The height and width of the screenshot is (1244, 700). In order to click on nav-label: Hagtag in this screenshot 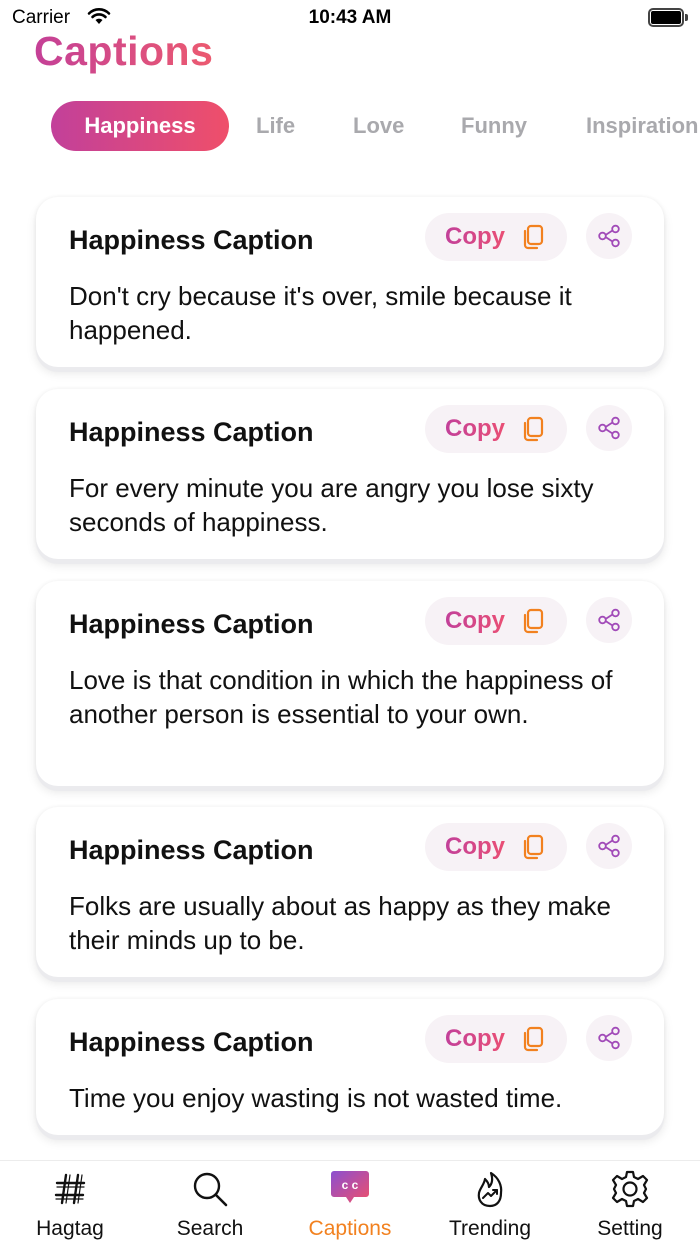, I will do `click(70, 1228)`.